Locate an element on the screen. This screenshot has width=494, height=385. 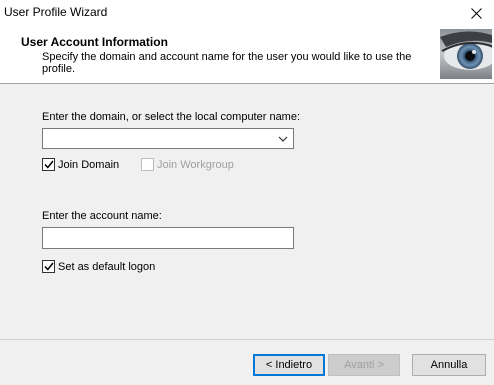
default-logon-checkbox-row: Set as default logon is located at coordinates (98, 266).